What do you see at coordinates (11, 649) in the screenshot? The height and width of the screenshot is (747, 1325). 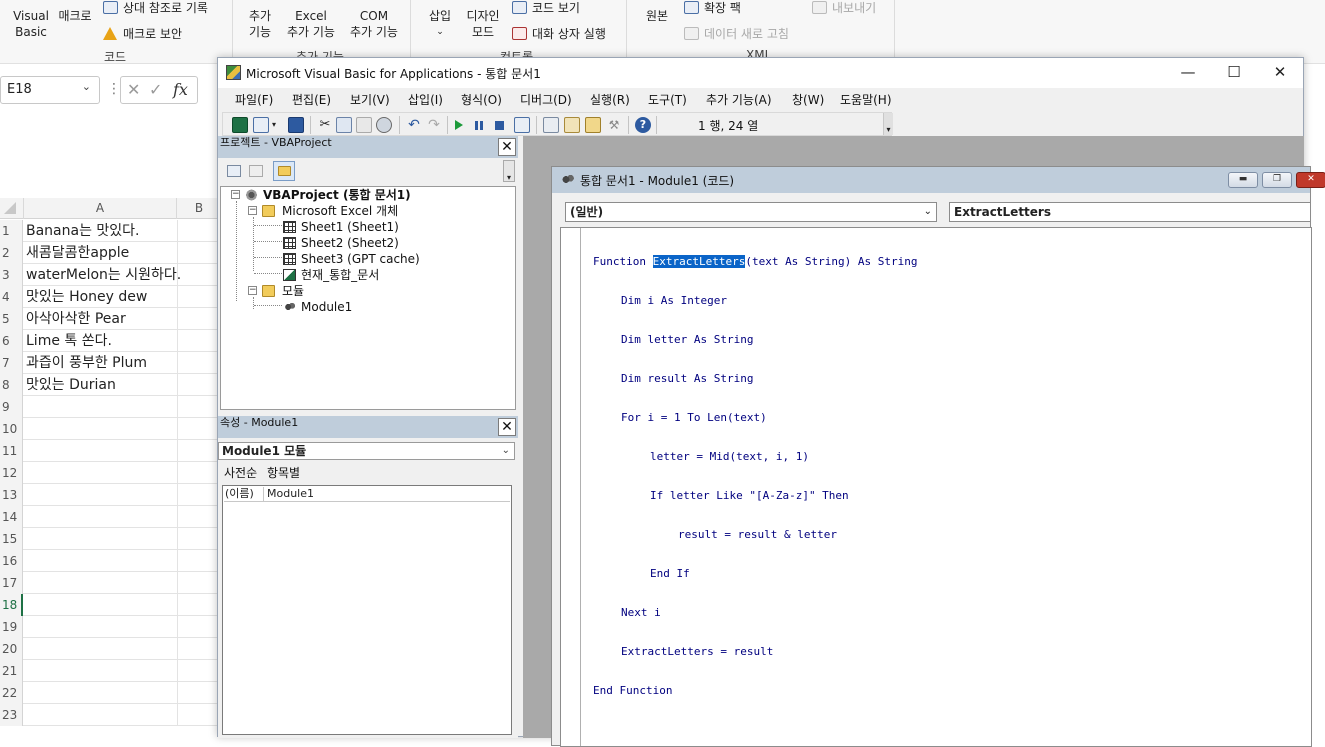 I see `row-number: 20` at bounding box center [11, 649].